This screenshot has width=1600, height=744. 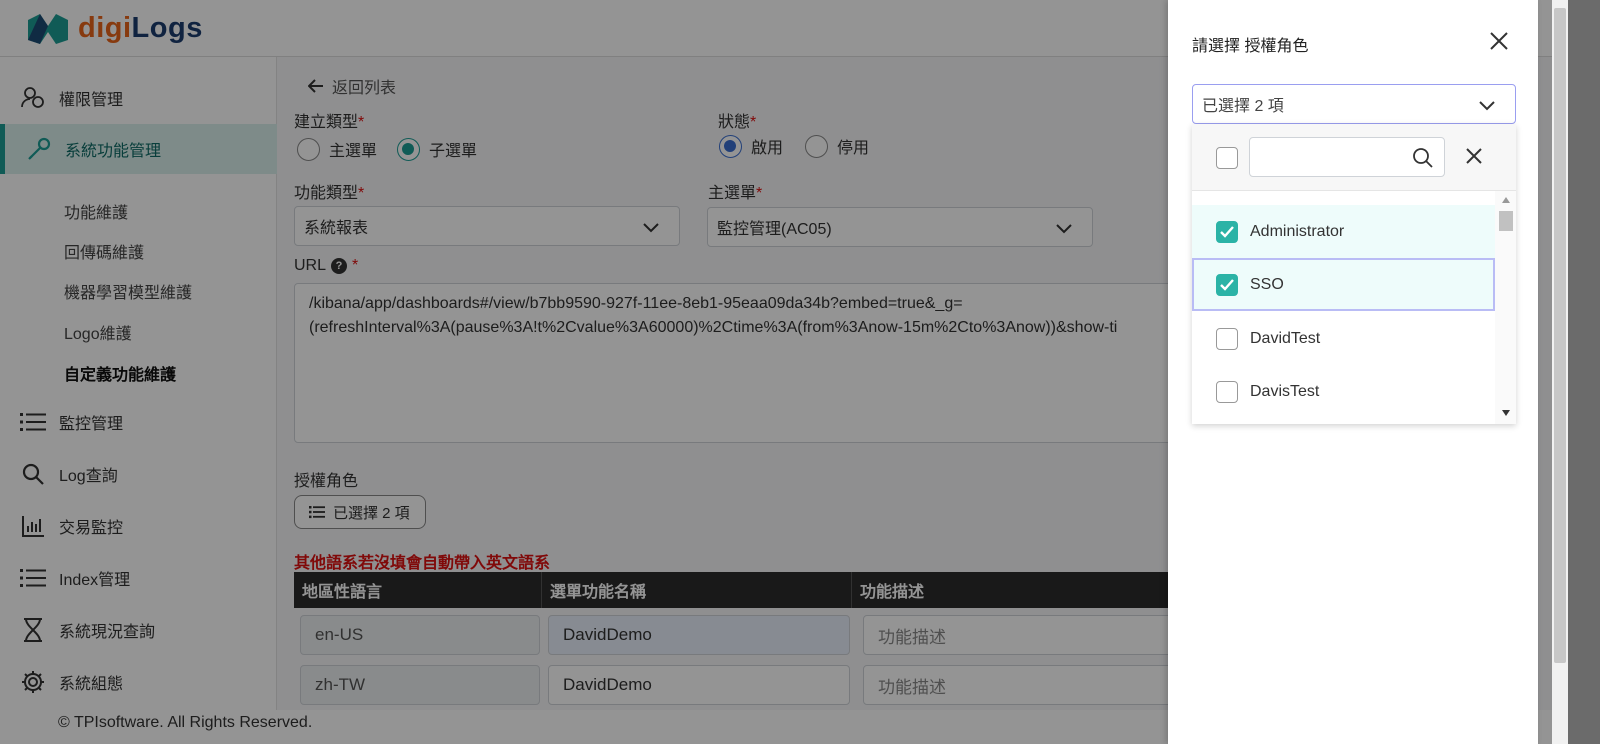 What do you see at coordinates (1343, 338) in the screenshot?
I see `option-davidtest: DavidTest` at bounding box center [1343, 338].